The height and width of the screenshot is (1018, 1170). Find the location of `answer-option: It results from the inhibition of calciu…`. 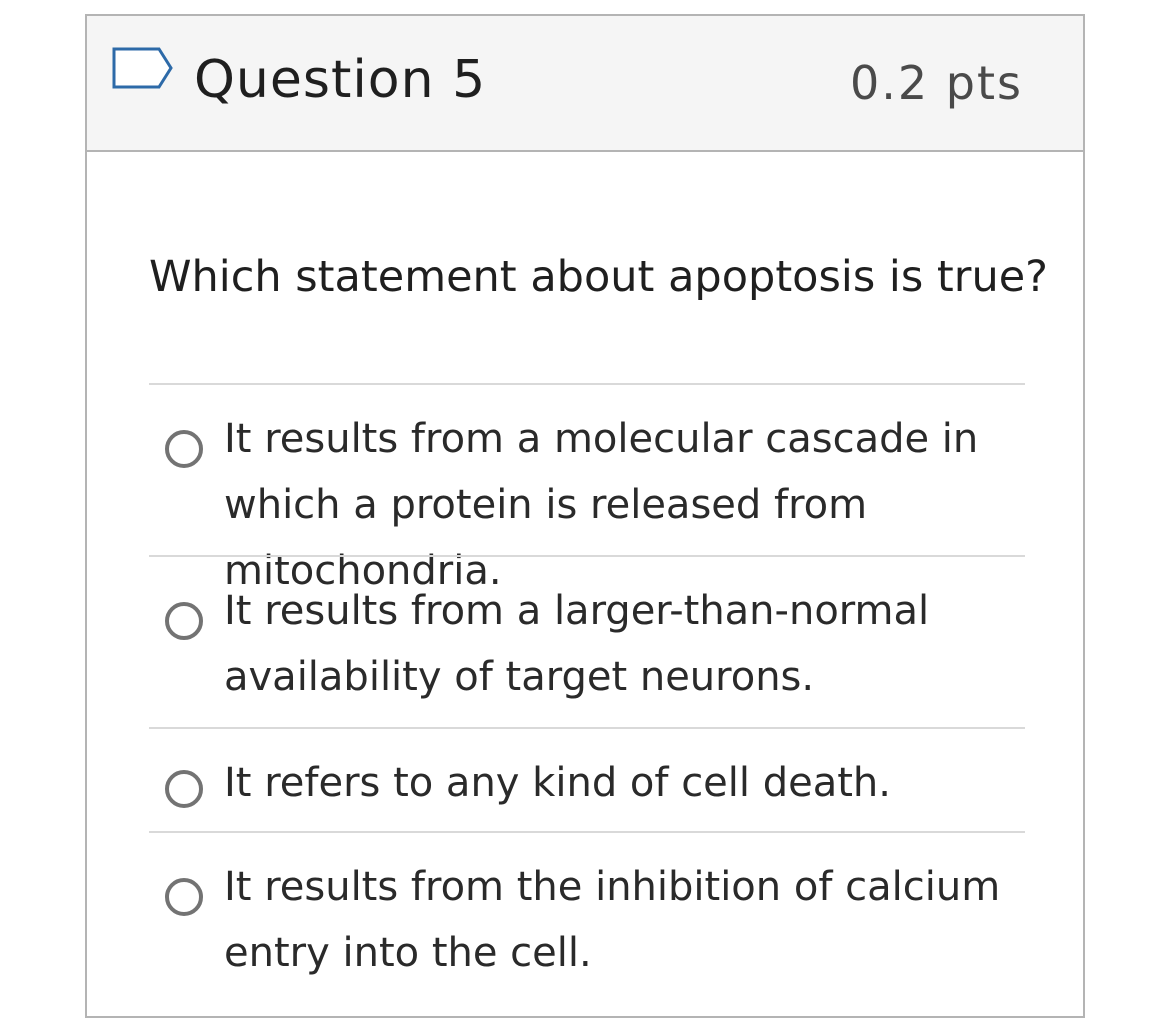

answer-option: It results from the inhibition of calciu… is located at coordinates (587, 917).